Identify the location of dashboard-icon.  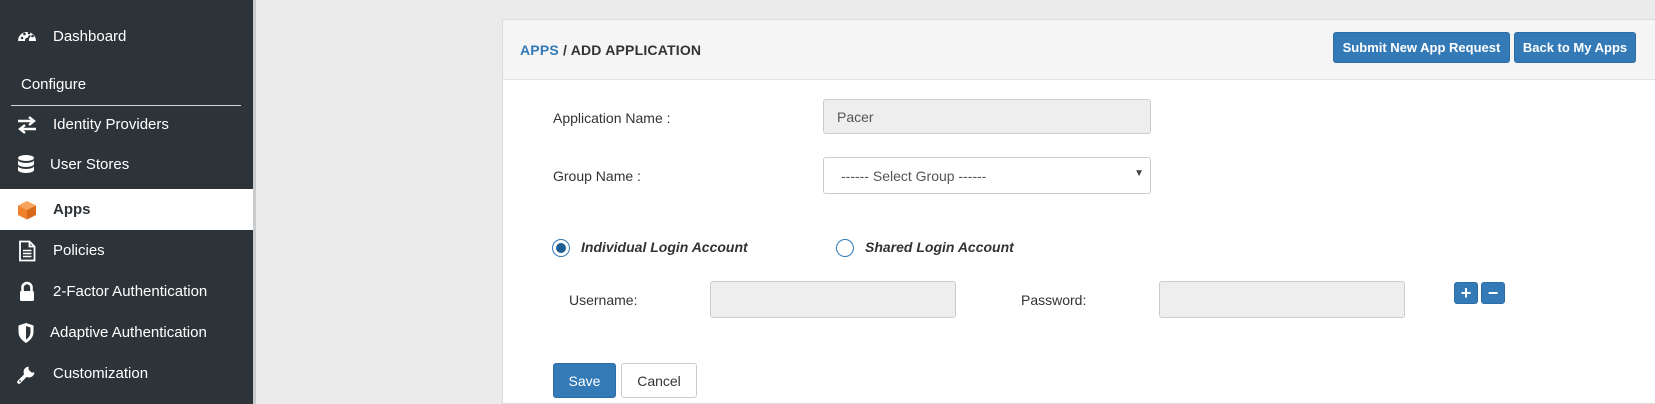
(27, 37).